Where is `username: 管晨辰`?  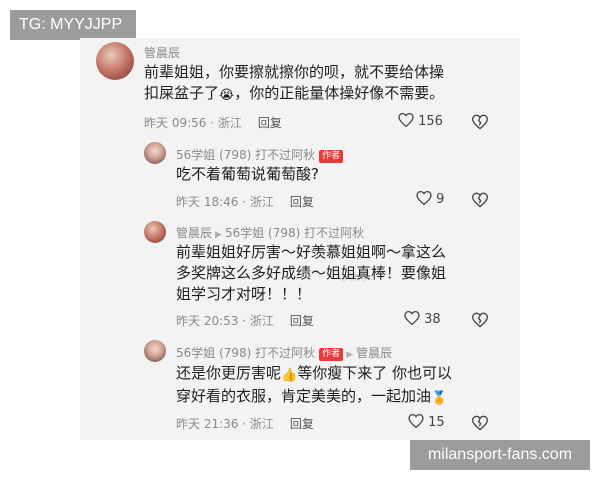
username: 管晨辰 is located at coordinates (162, 52).